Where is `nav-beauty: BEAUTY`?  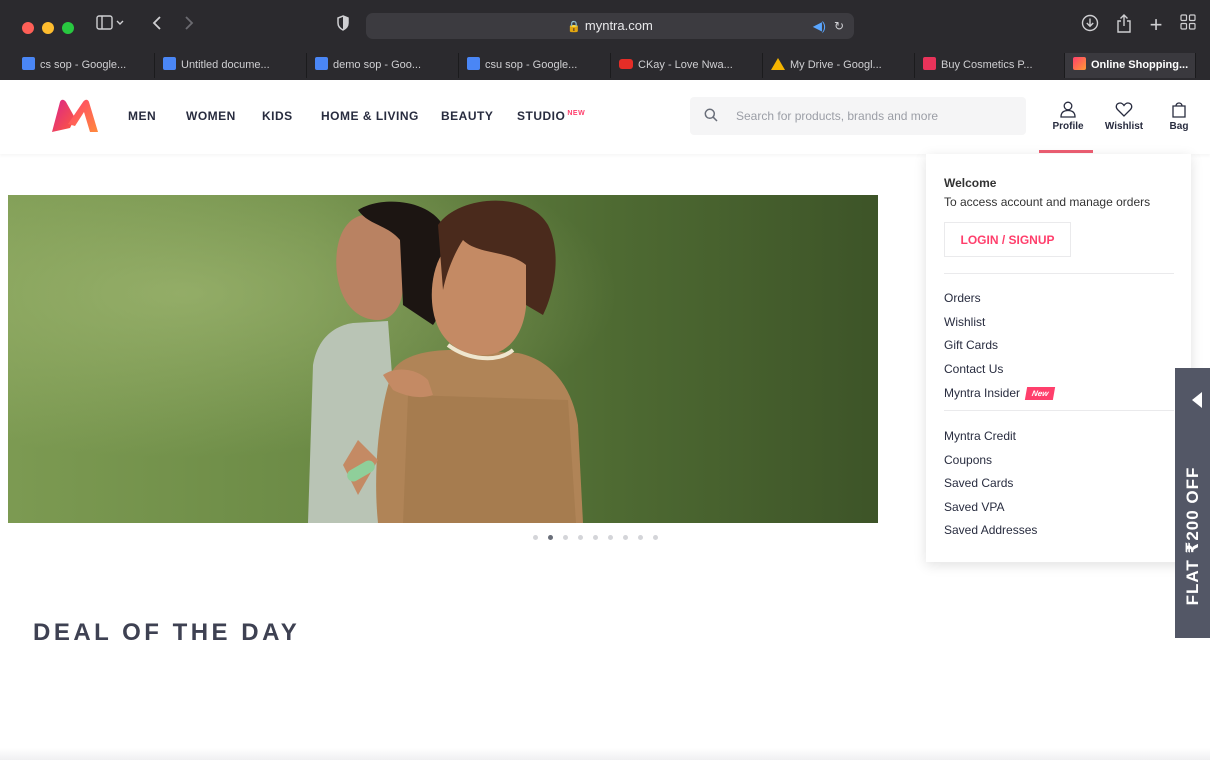
nav-beauty: BEAUTY is located at coordinates (467, 116).